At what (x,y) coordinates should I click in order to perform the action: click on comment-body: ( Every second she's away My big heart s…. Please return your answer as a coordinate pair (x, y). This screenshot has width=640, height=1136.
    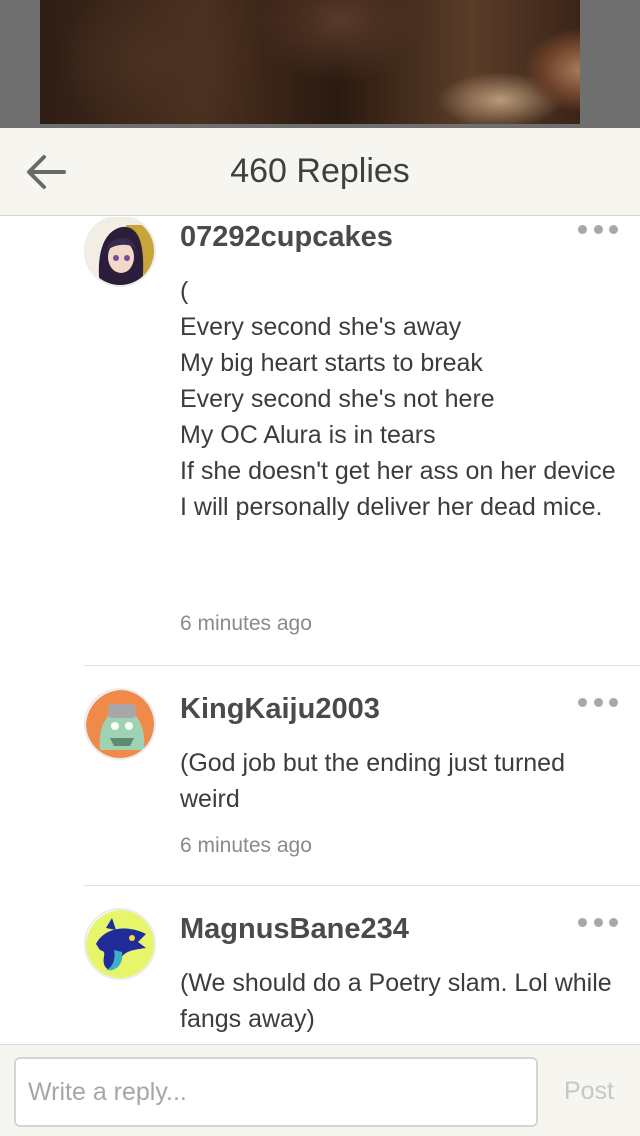
    Looking at the image, I should click on (398, 399).